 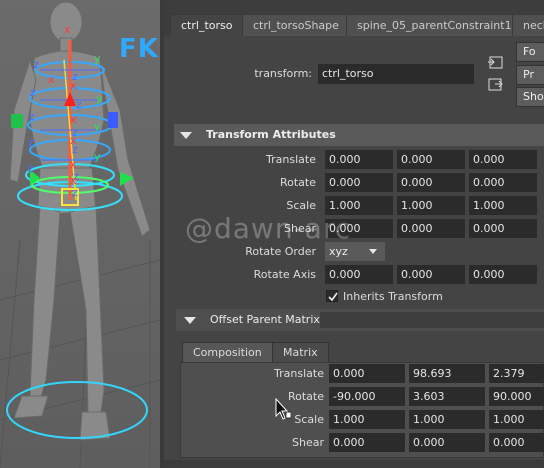 What do you see at coordinates (308, 442) in the screenshot?
I see `opm-shear-label: Shear` at bounding box center [308, 442].